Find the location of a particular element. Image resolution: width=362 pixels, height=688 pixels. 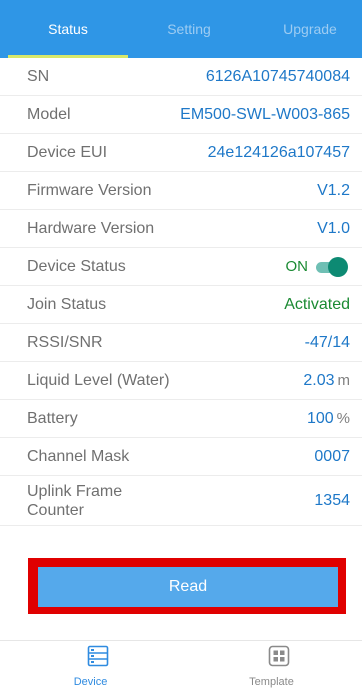

sn-label: SN is located at coordinates (38, 76).